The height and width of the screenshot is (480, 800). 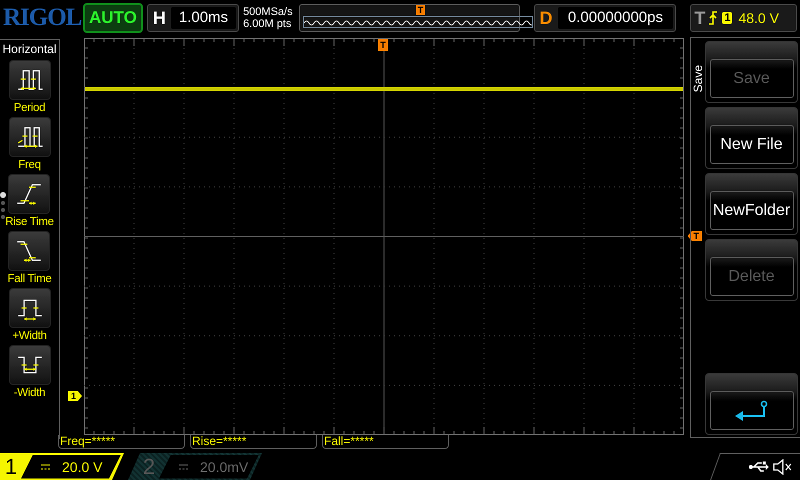 What do you see at coordinates (30, 108) in the screenshot?
I see `measurement-label: Period` at bounding box center [30, 108].